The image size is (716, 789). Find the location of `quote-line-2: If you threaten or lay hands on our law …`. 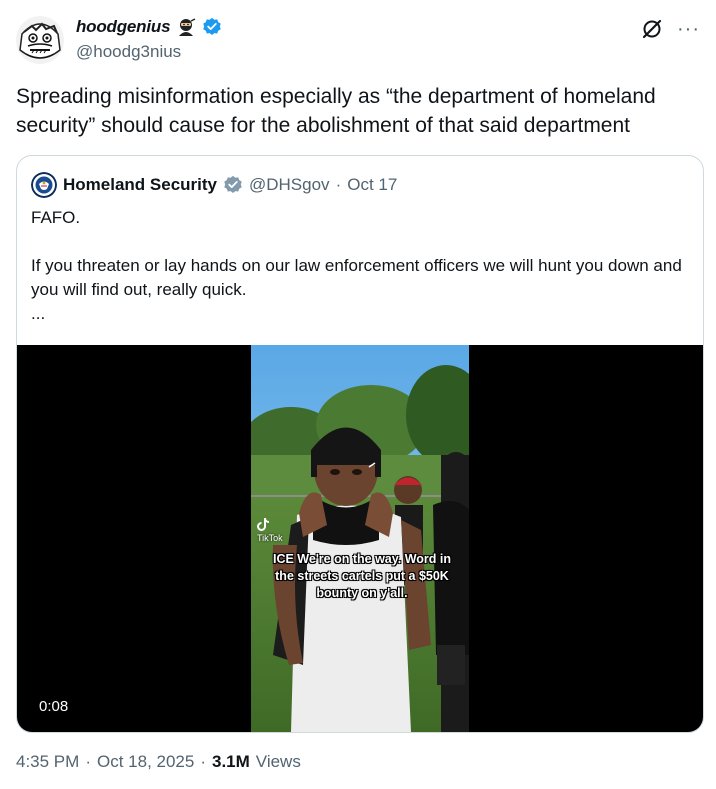

quote-line-2: If you threaten or lay hands on our law … is located at coordinates (356, 277).